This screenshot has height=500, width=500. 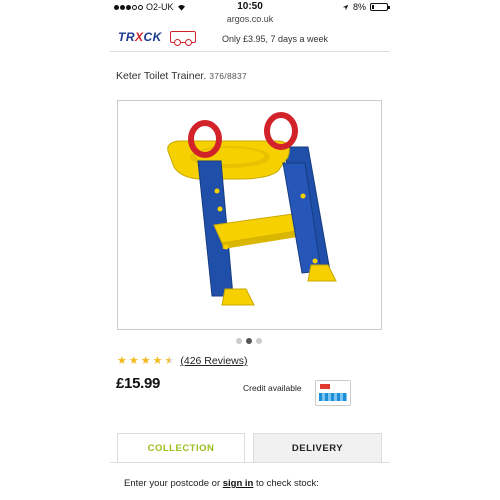 I want to click on status-right: 8%, so click(x=366, y=7).